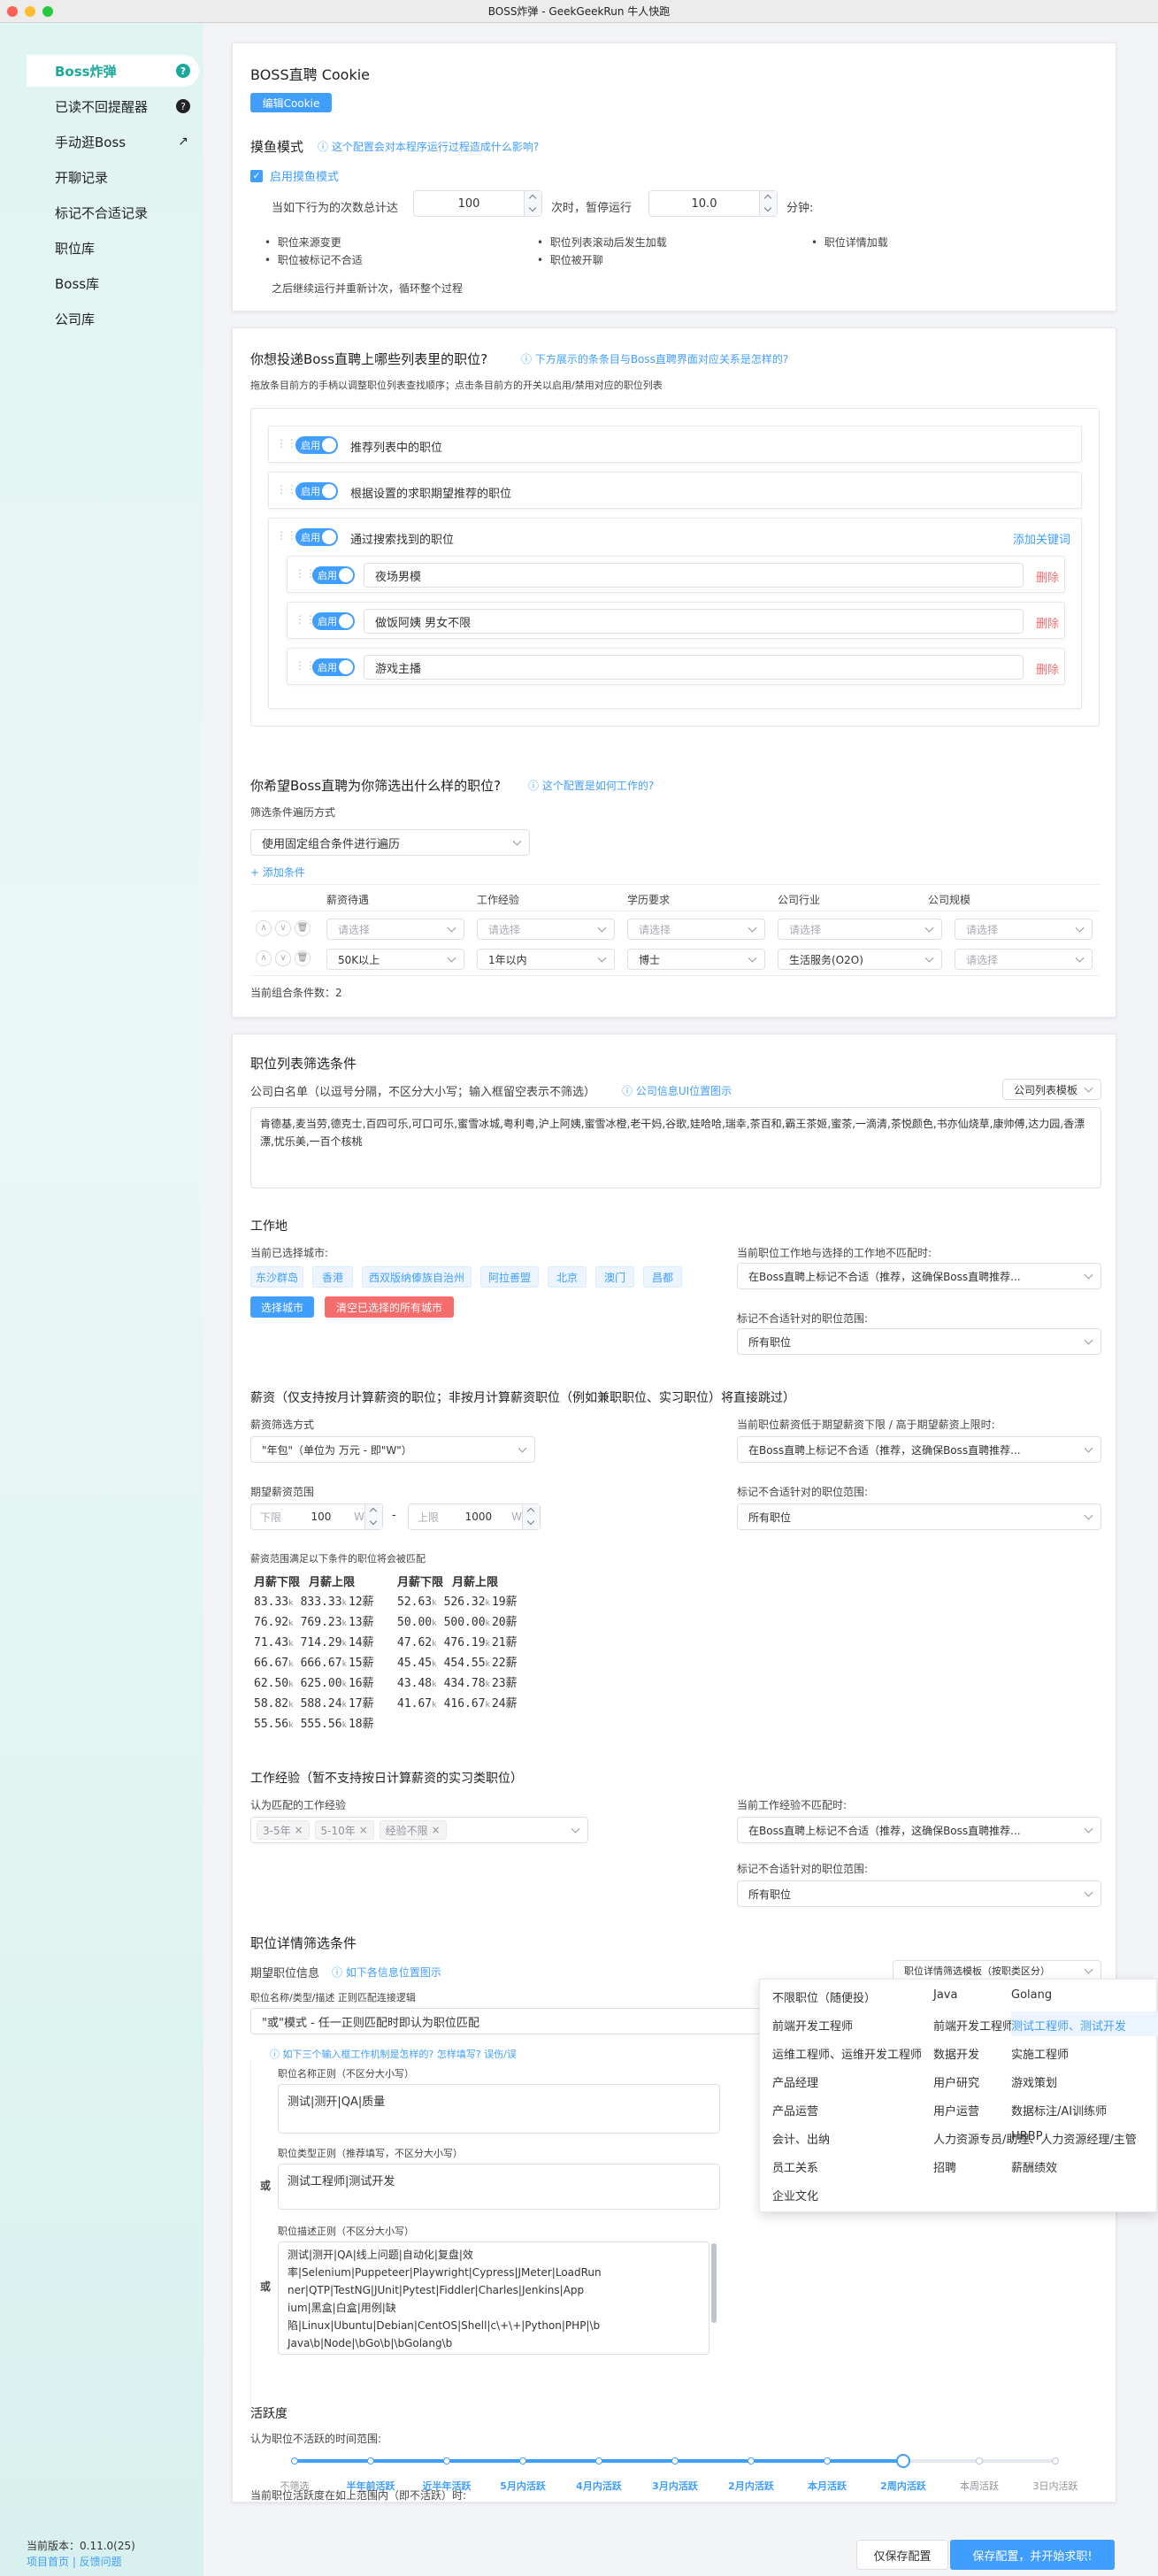  Describe the element at coordinates (599, 2486) in the screenshot. I see `slider-mark-label: 4月内活跃` at that location.